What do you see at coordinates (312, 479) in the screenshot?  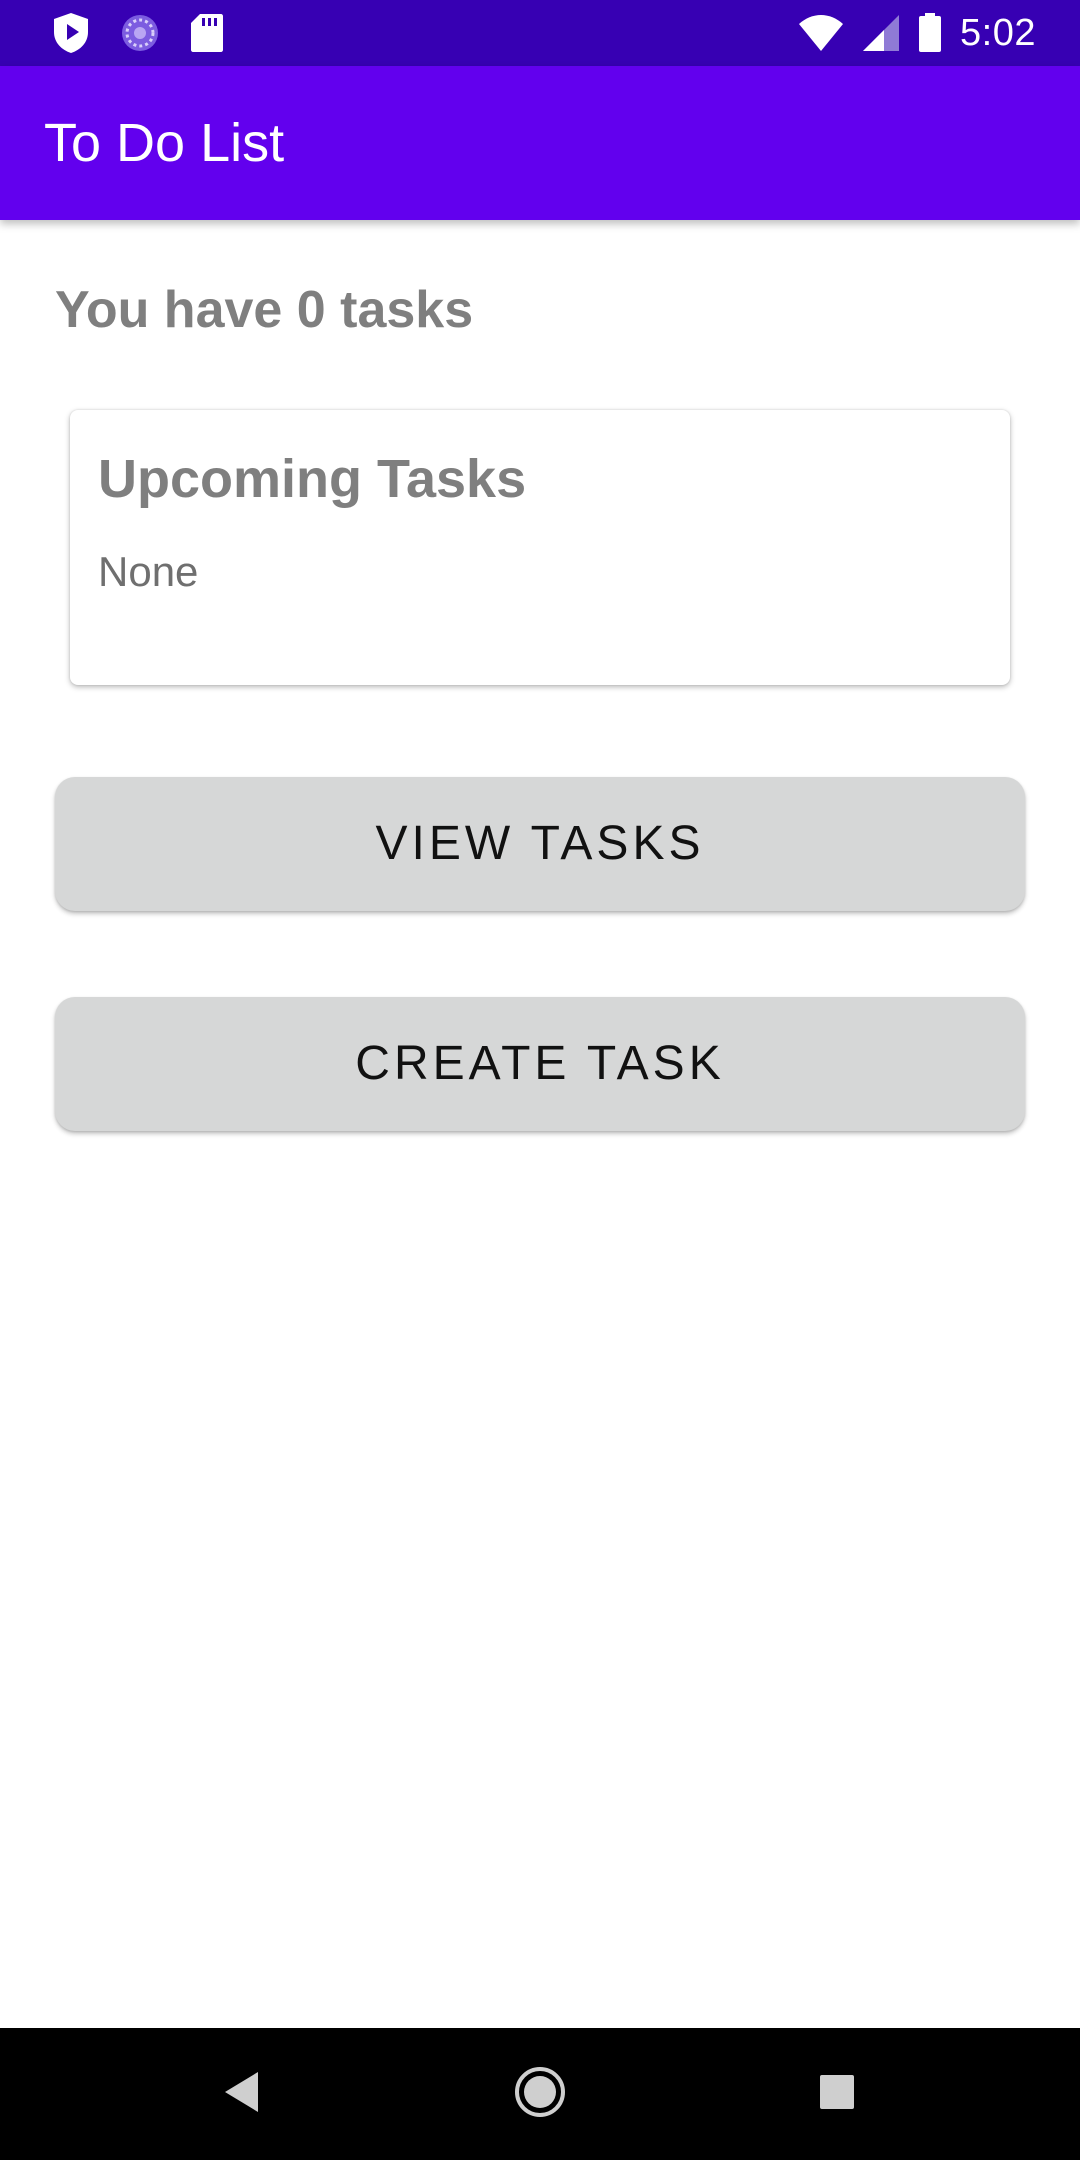 I see `upcoming-tasks-title: Upcoming Tasks` at bounding box center [312, 479].